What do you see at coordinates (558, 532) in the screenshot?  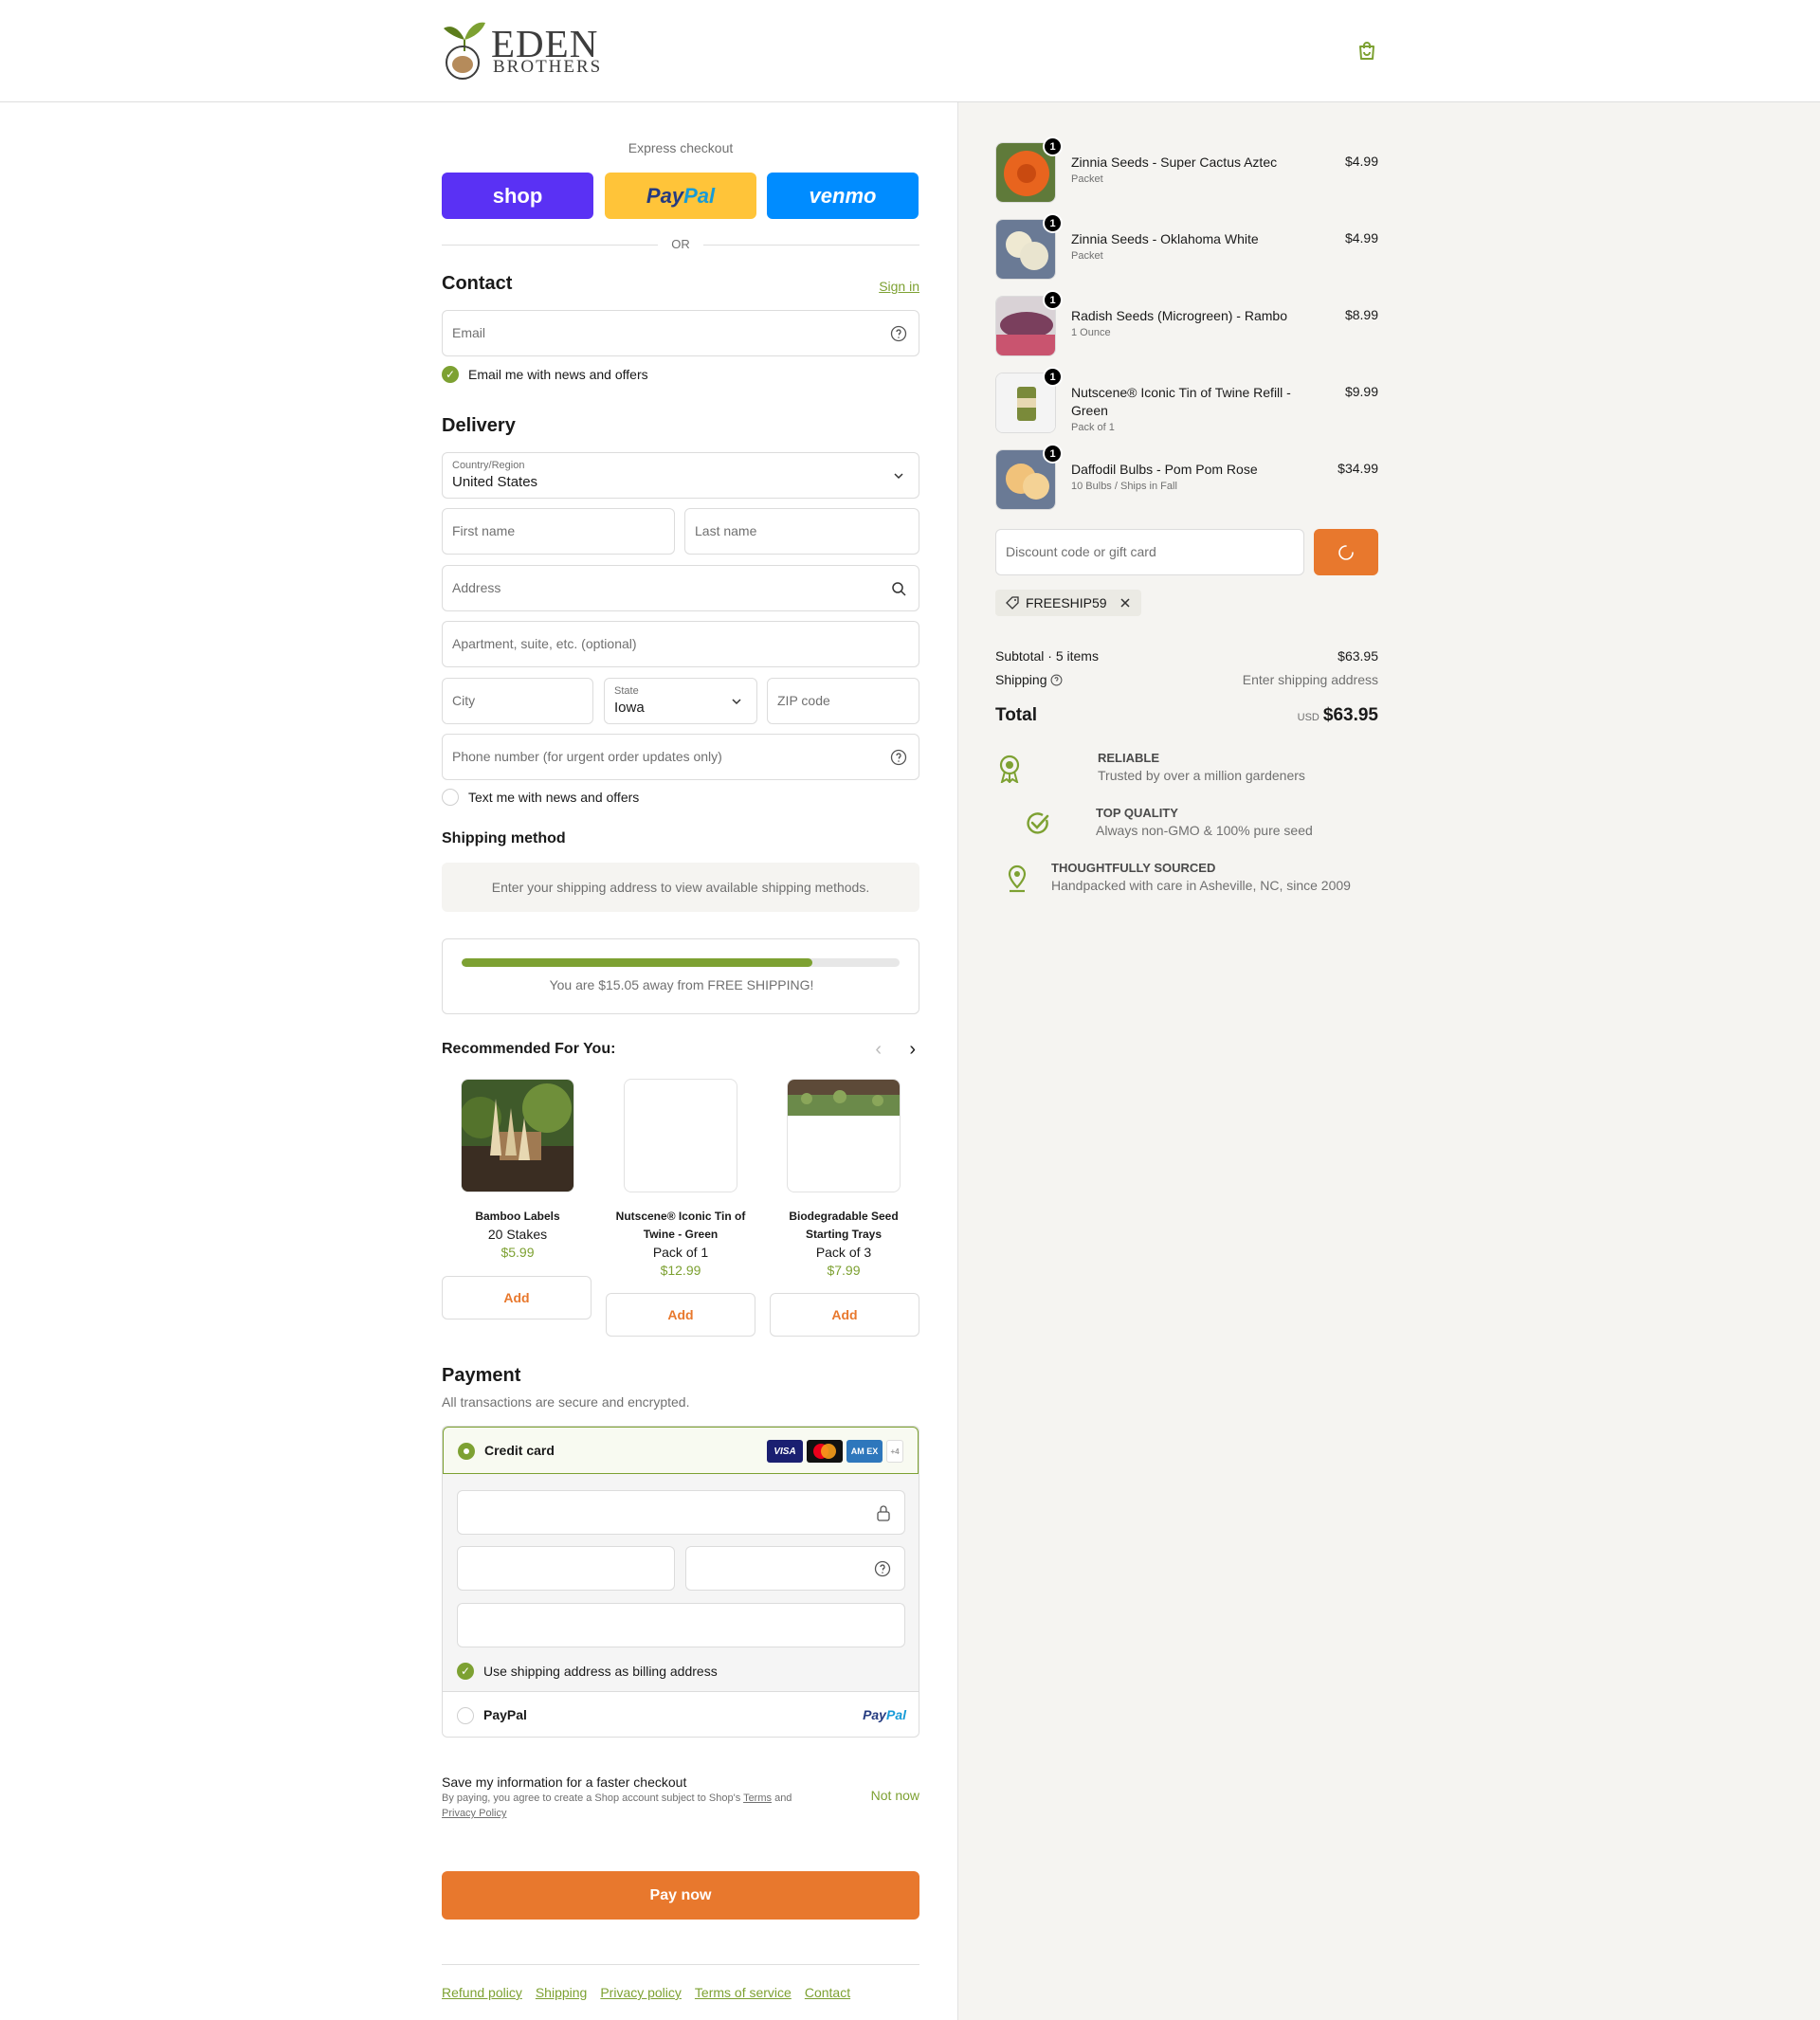 I see `first-name-field: First name` at bounding box center [558, 532].